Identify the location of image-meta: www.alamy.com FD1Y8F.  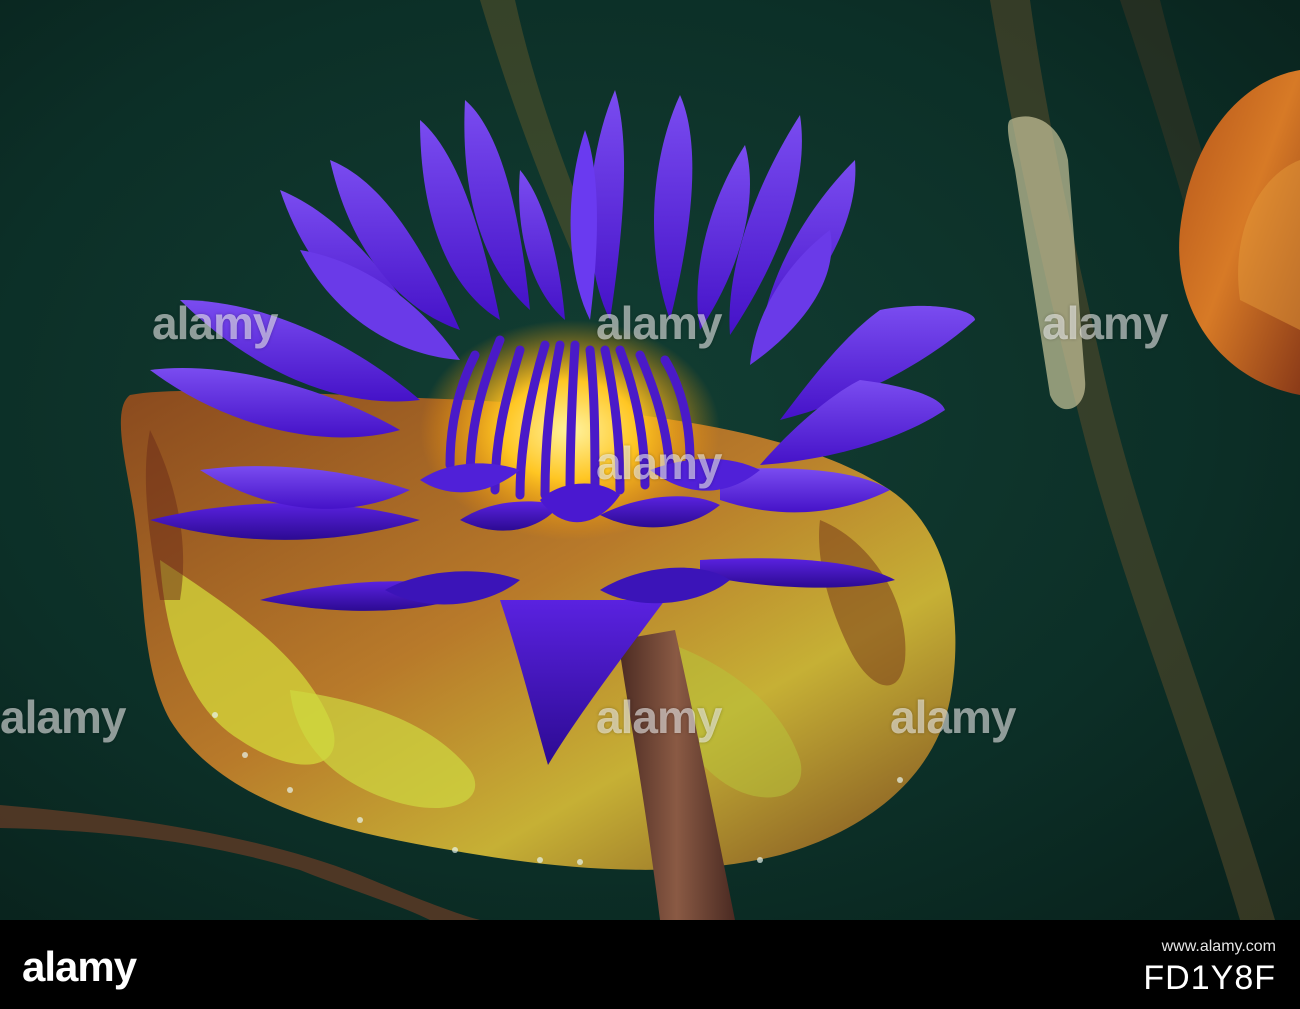
(1209, 966).